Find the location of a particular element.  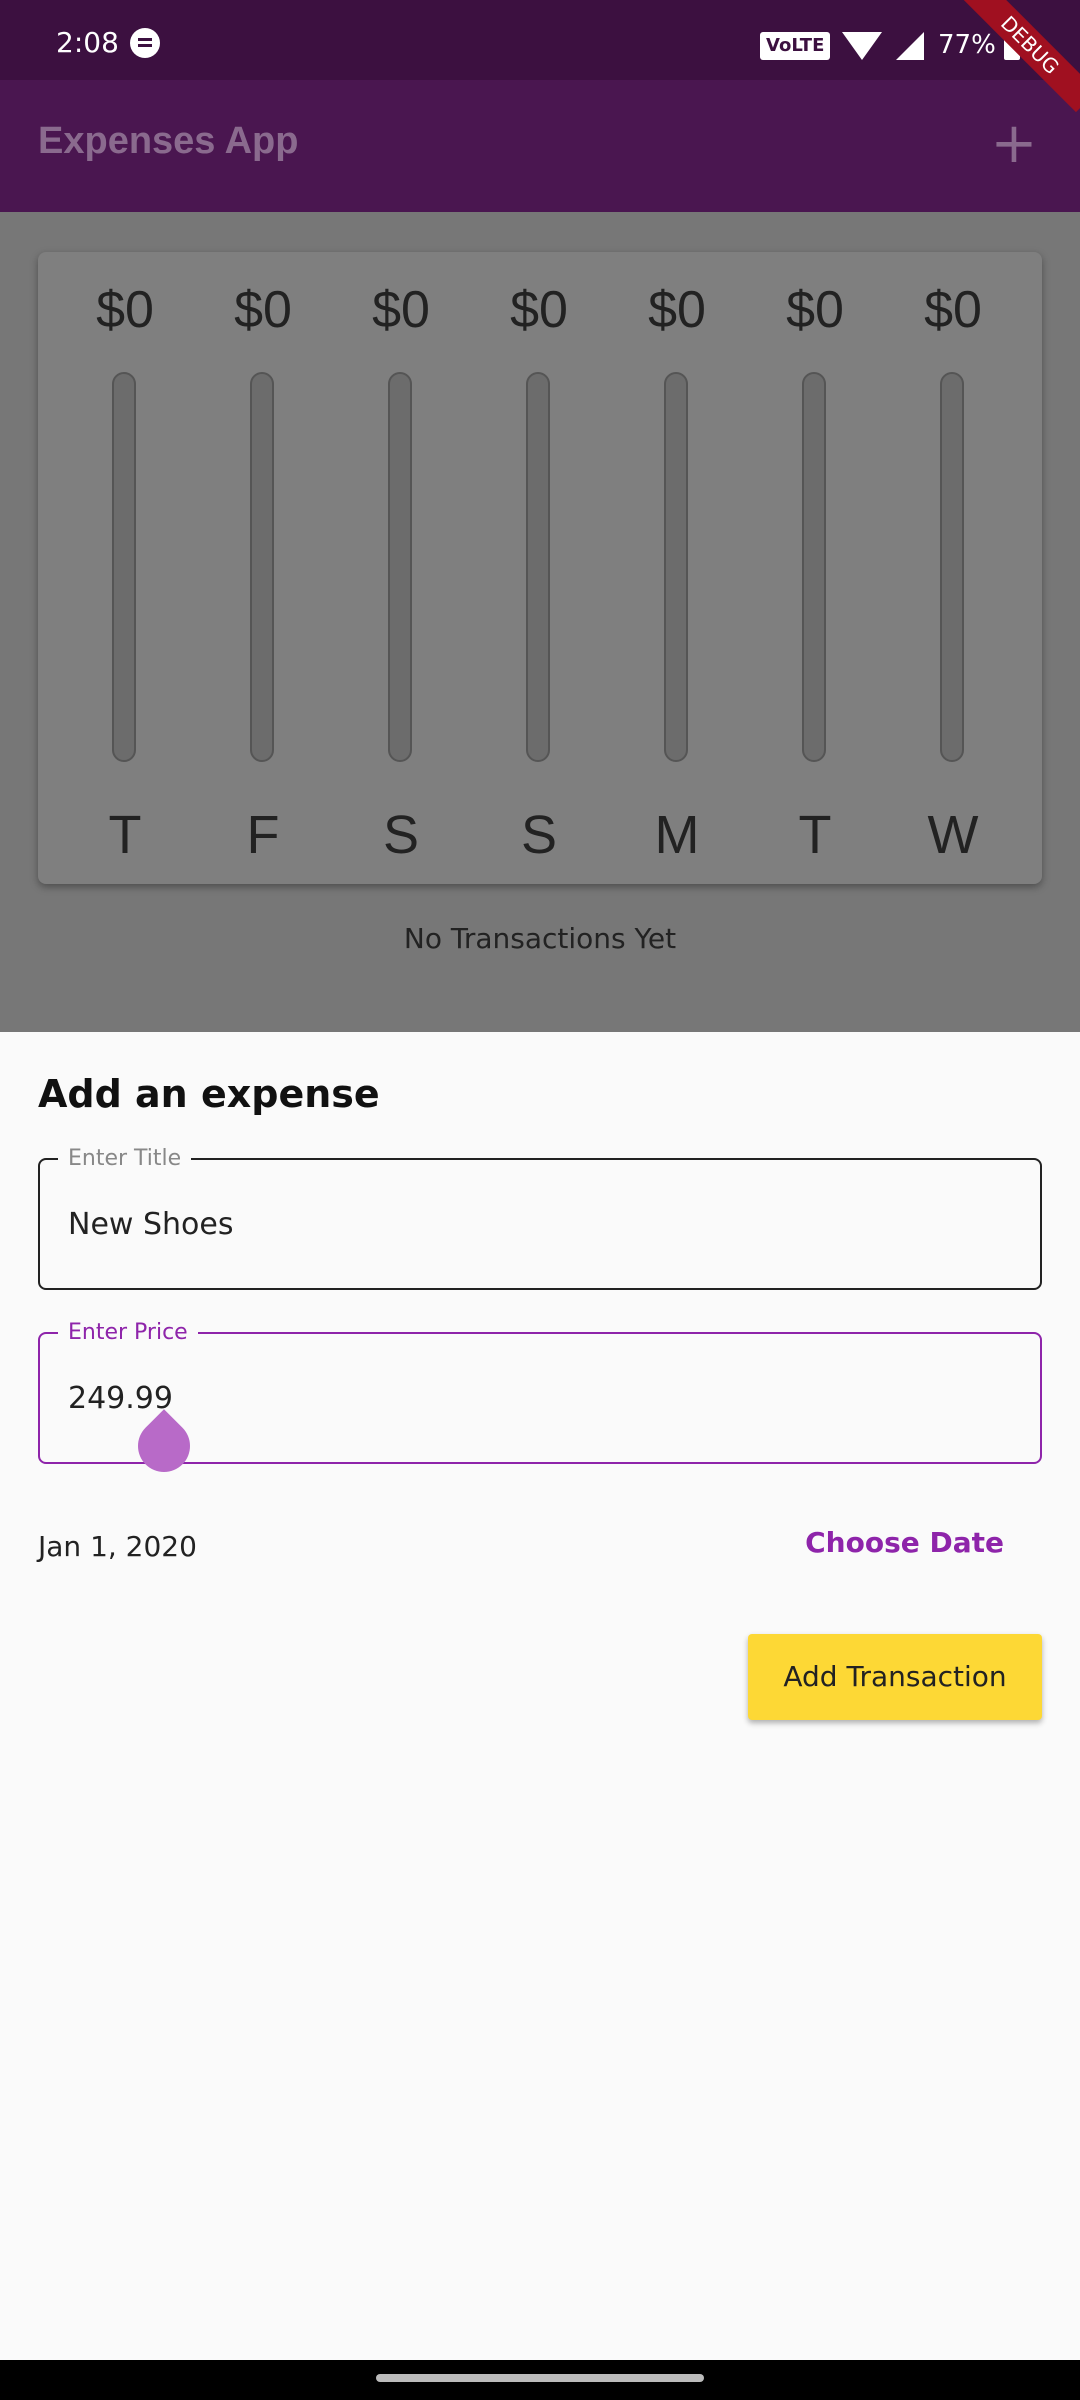

signal-icon is located at coordinates (910, 46).